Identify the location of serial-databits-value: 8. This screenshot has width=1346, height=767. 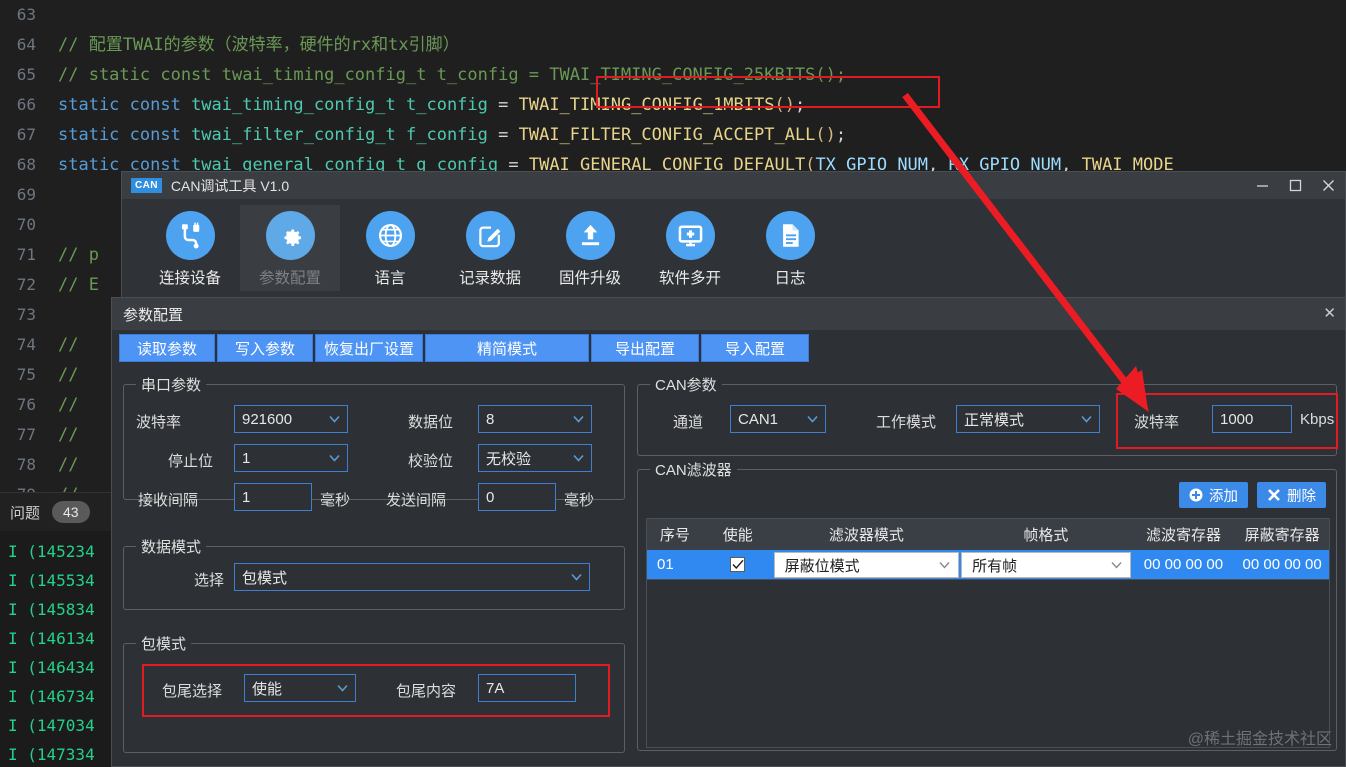
(490, 419).